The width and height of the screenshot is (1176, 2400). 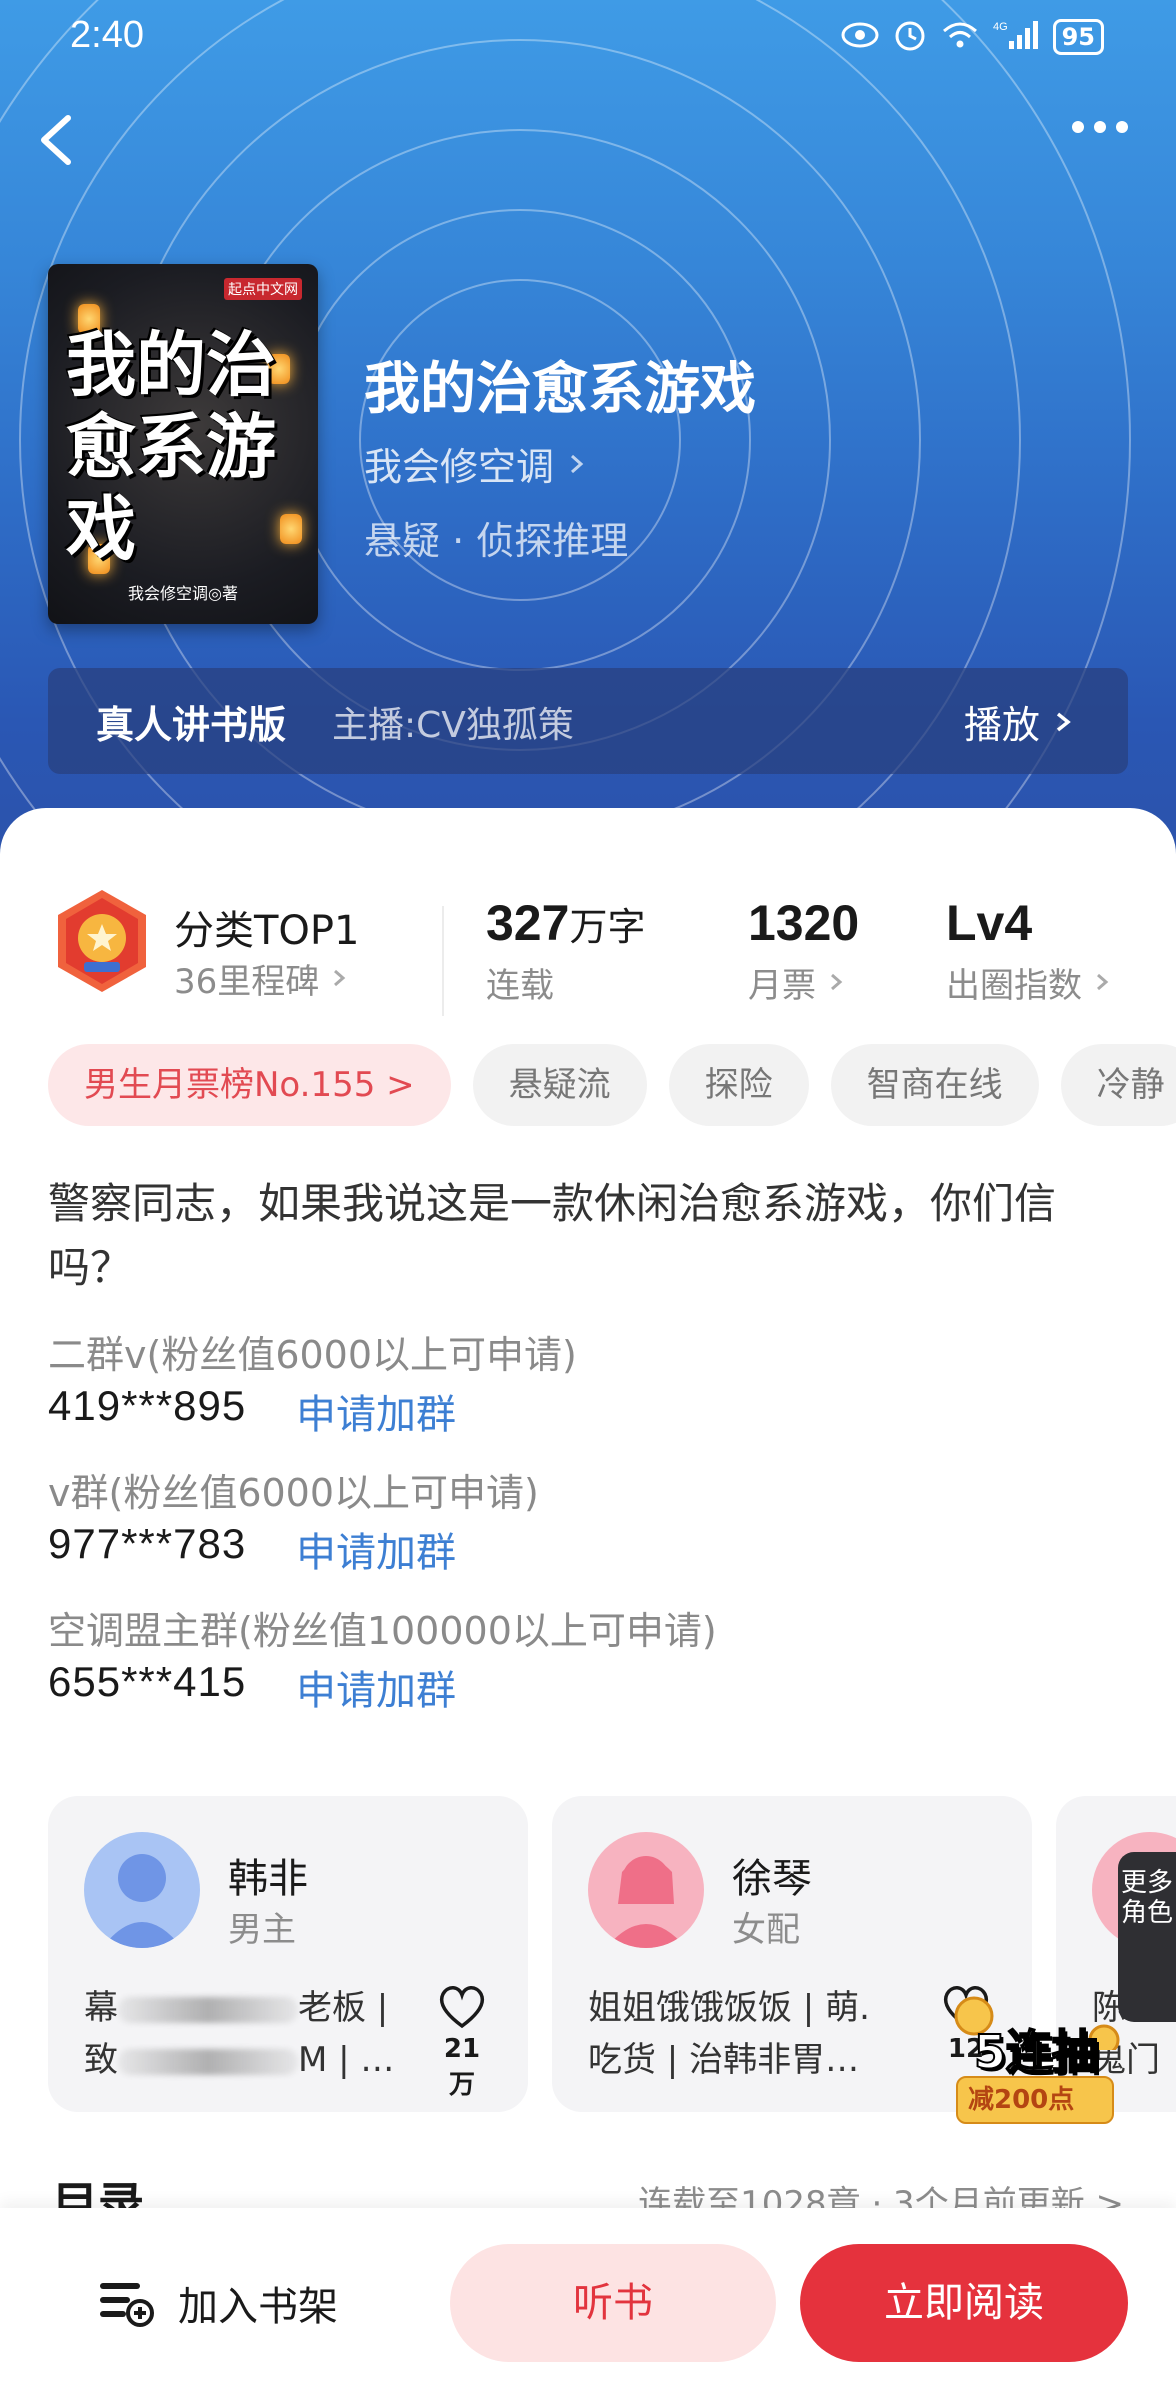 I want to click on add-to-shelf-button: 加入书架, so click(x=217, y=2303).